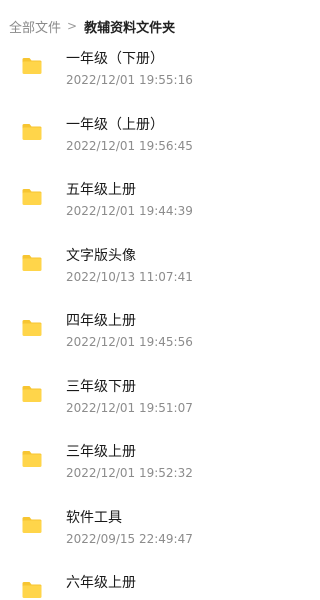 Image resolution: width=320 pixels, height=600 pixels. I want to click on file-date: 2022/12/01 19:51:07, so click(129, 407).